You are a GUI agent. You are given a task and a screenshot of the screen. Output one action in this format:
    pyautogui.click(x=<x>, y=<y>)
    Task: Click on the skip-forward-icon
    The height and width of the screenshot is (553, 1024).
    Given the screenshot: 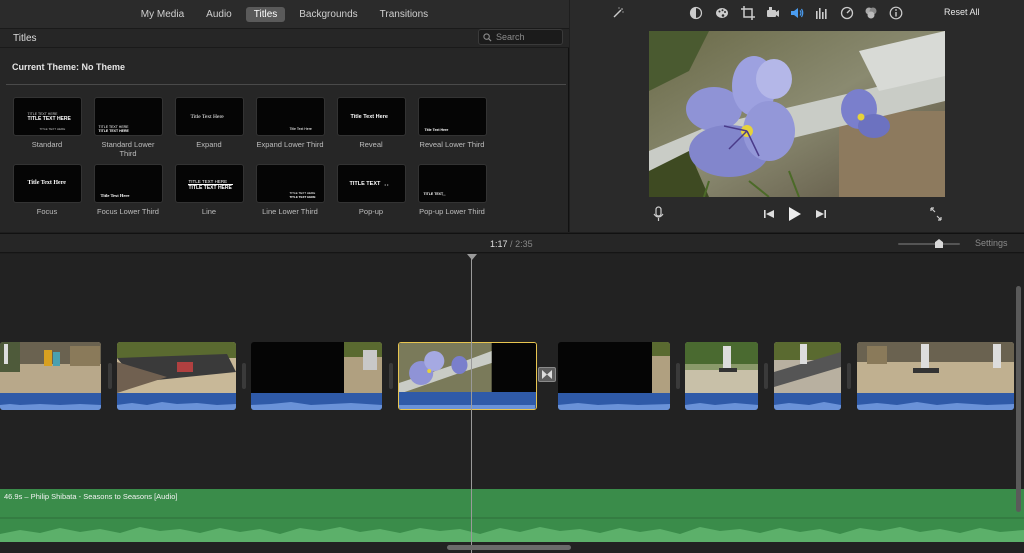 What is the action you would take?
    pyautogui.click(x=821, y=214)
    